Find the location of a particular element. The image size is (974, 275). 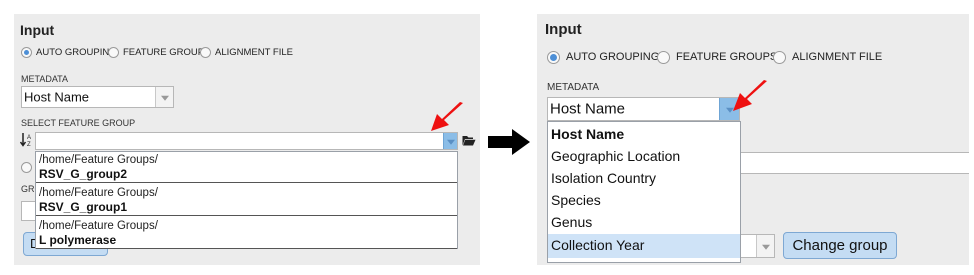

folder-open-icon is located at coordinates (469, 140).